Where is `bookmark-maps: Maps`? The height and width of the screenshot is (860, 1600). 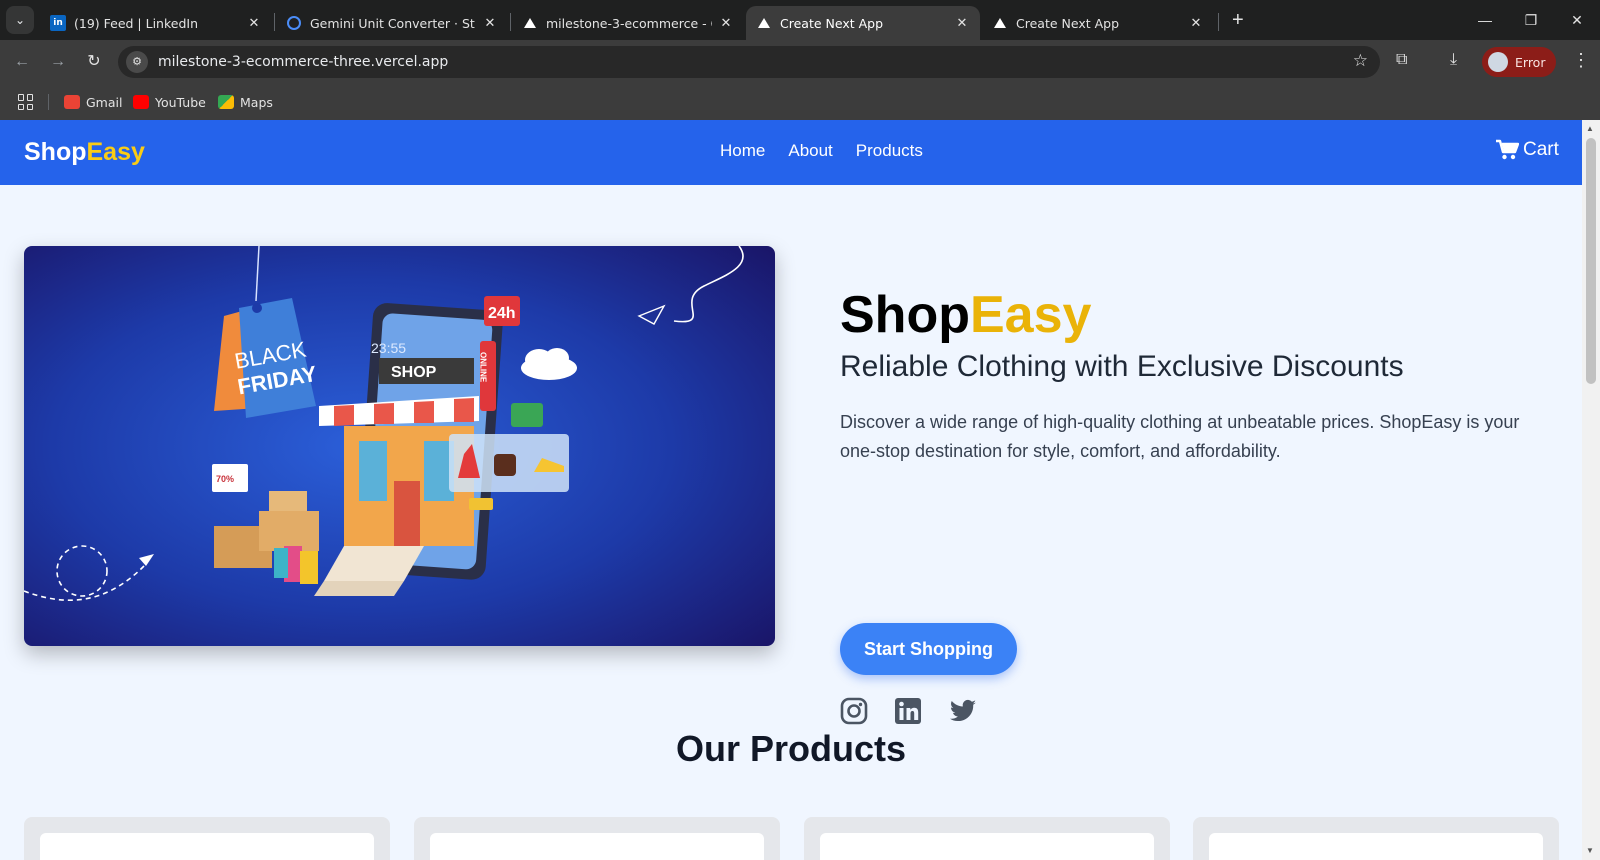
bookmark-maps: Maps is located at coordinates (245, 102).